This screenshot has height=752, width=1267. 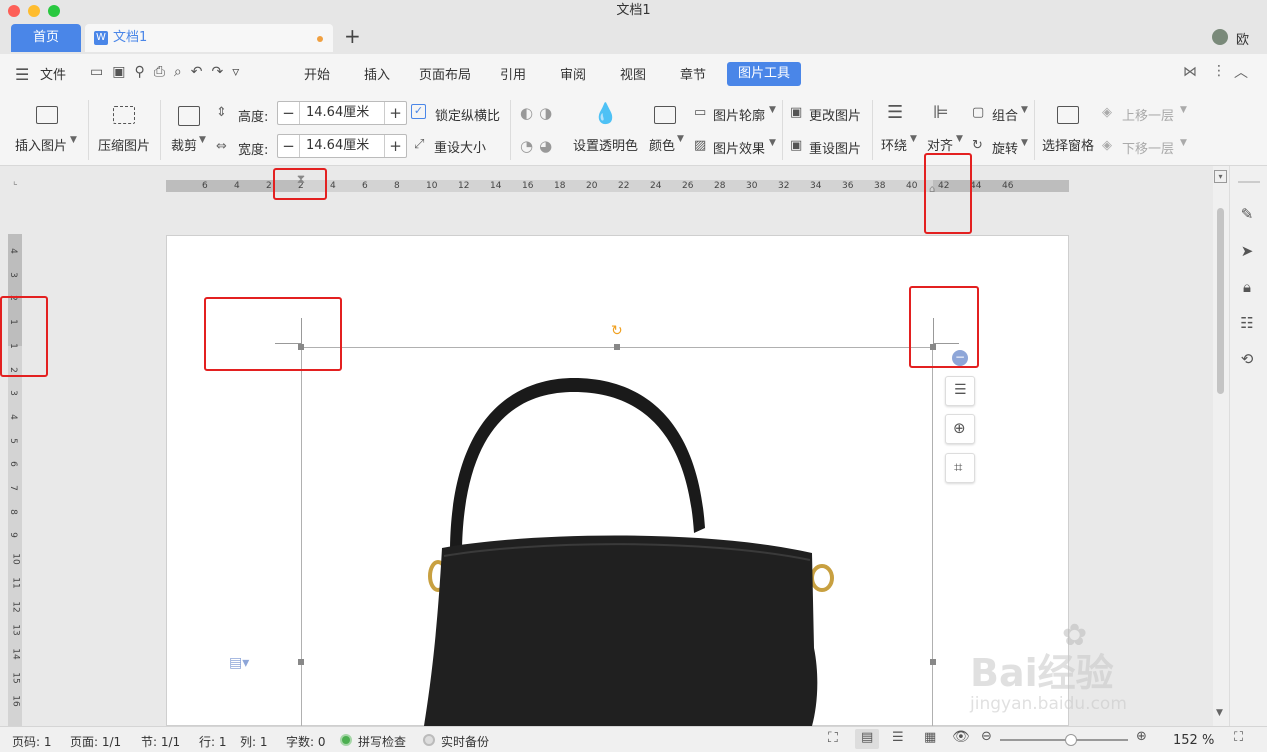 What do you see at coordinates (467, 114) in the screenshot?
I see `lock-ratio-label: 锁定纵横比` at bounding box center [467, 114].